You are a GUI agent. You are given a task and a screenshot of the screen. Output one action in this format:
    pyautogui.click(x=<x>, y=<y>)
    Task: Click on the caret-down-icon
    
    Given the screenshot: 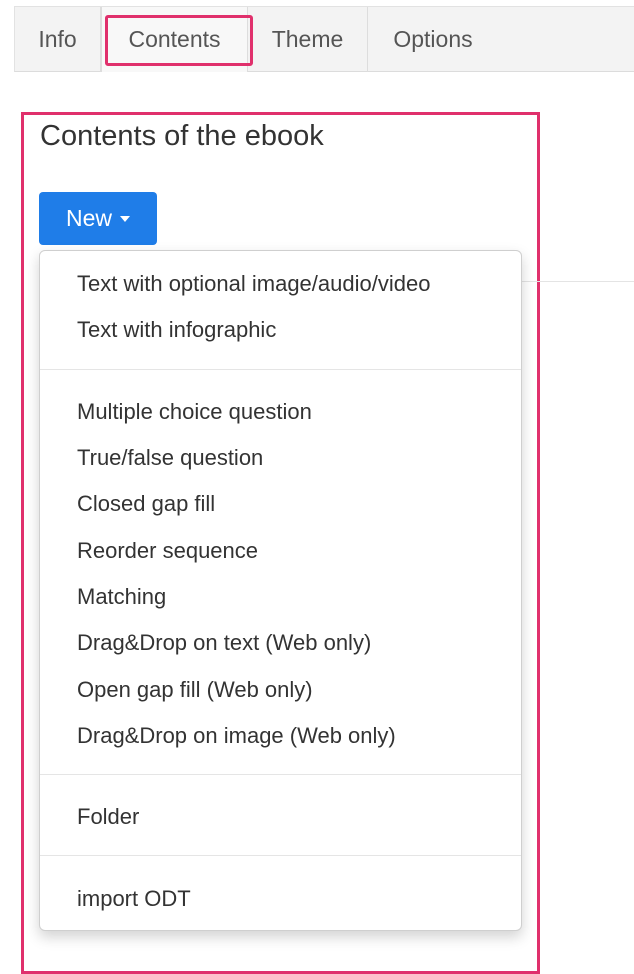 What is the action you would take?
    pyautogui.click(x=125, y=218)
    